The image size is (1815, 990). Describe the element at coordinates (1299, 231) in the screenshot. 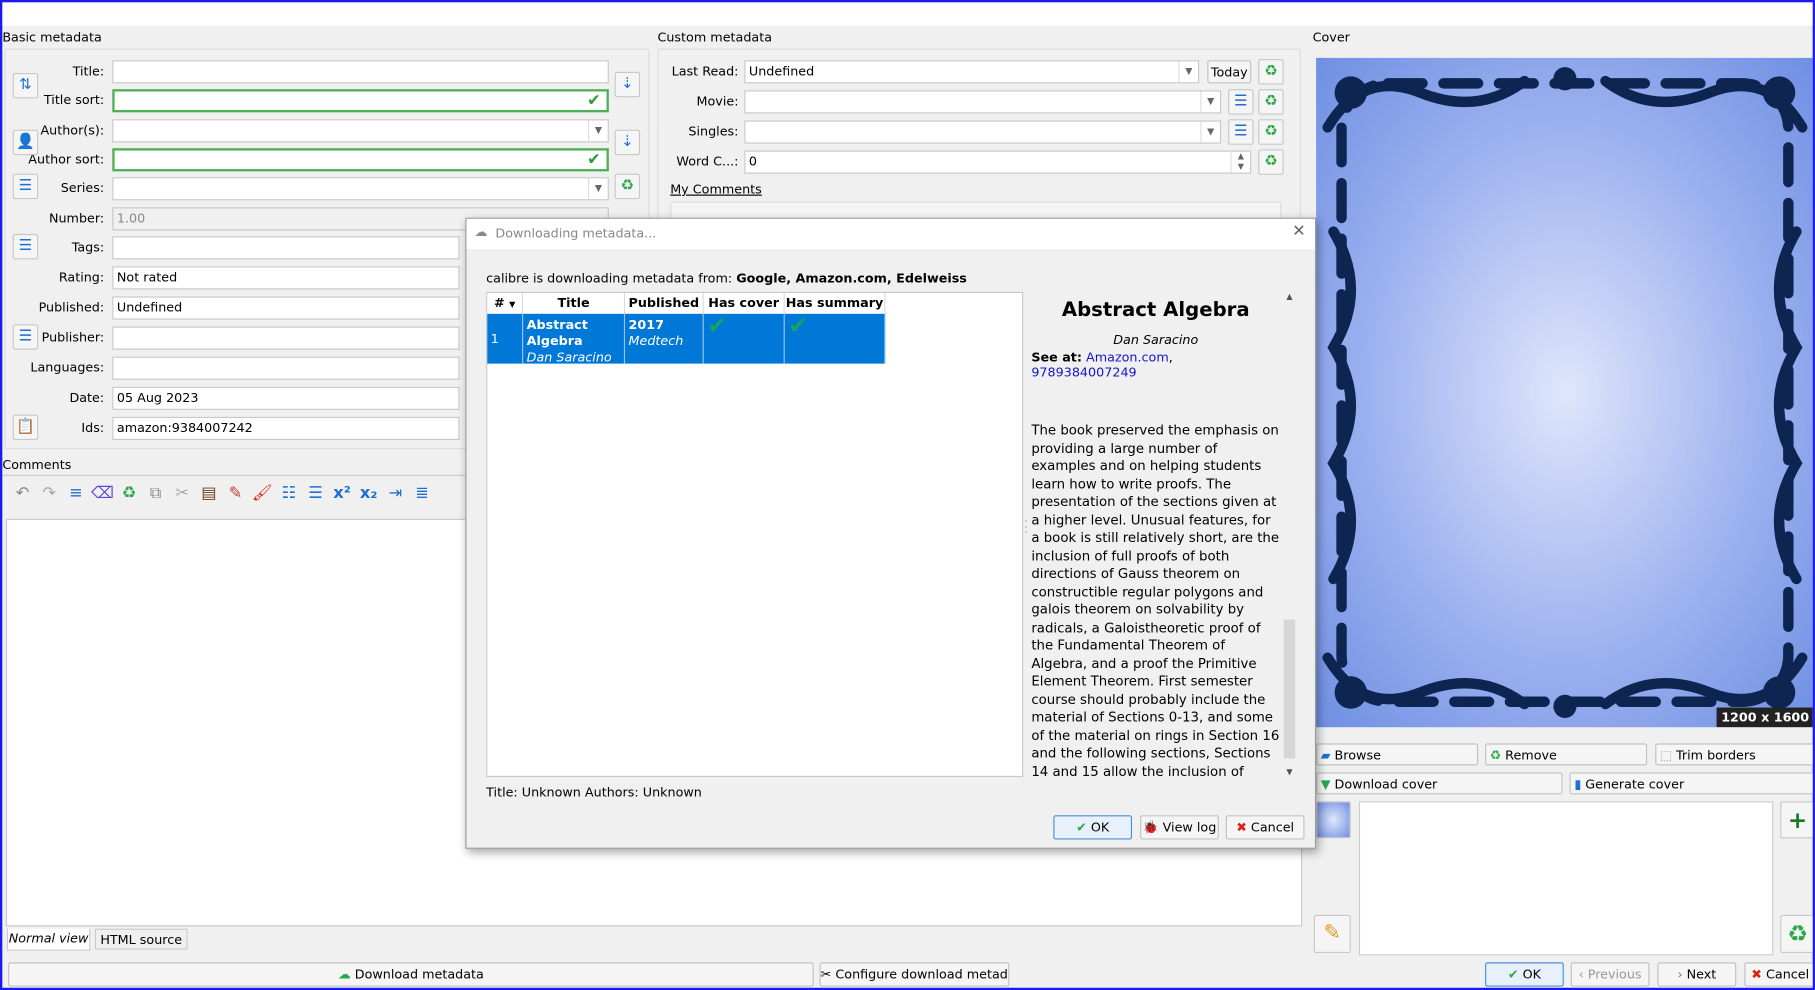

I see `close-icon: ✕` at that location.